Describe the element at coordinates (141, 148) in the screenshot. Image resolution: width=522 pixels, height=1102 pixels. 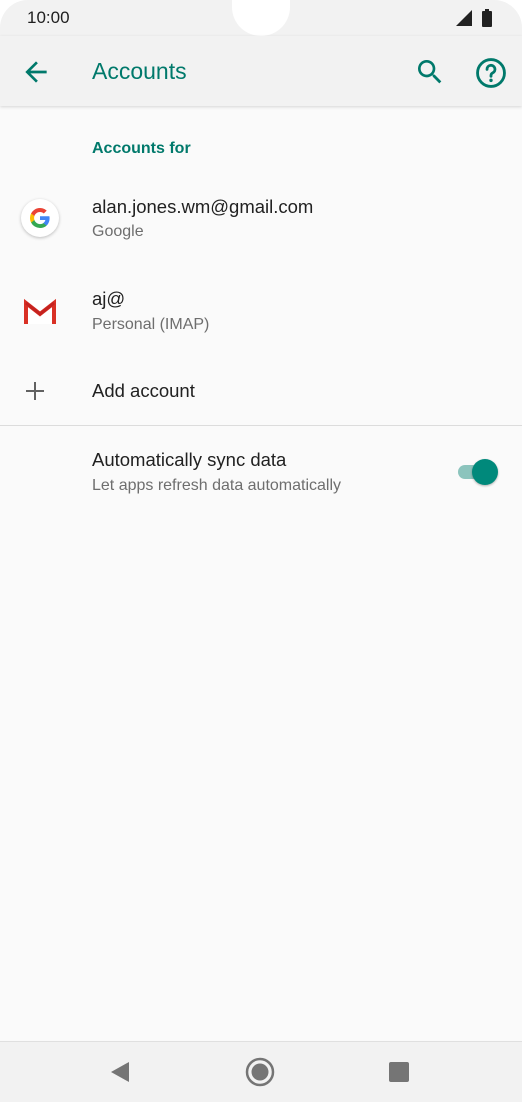
I see `section-header: Accounts for` at that location.